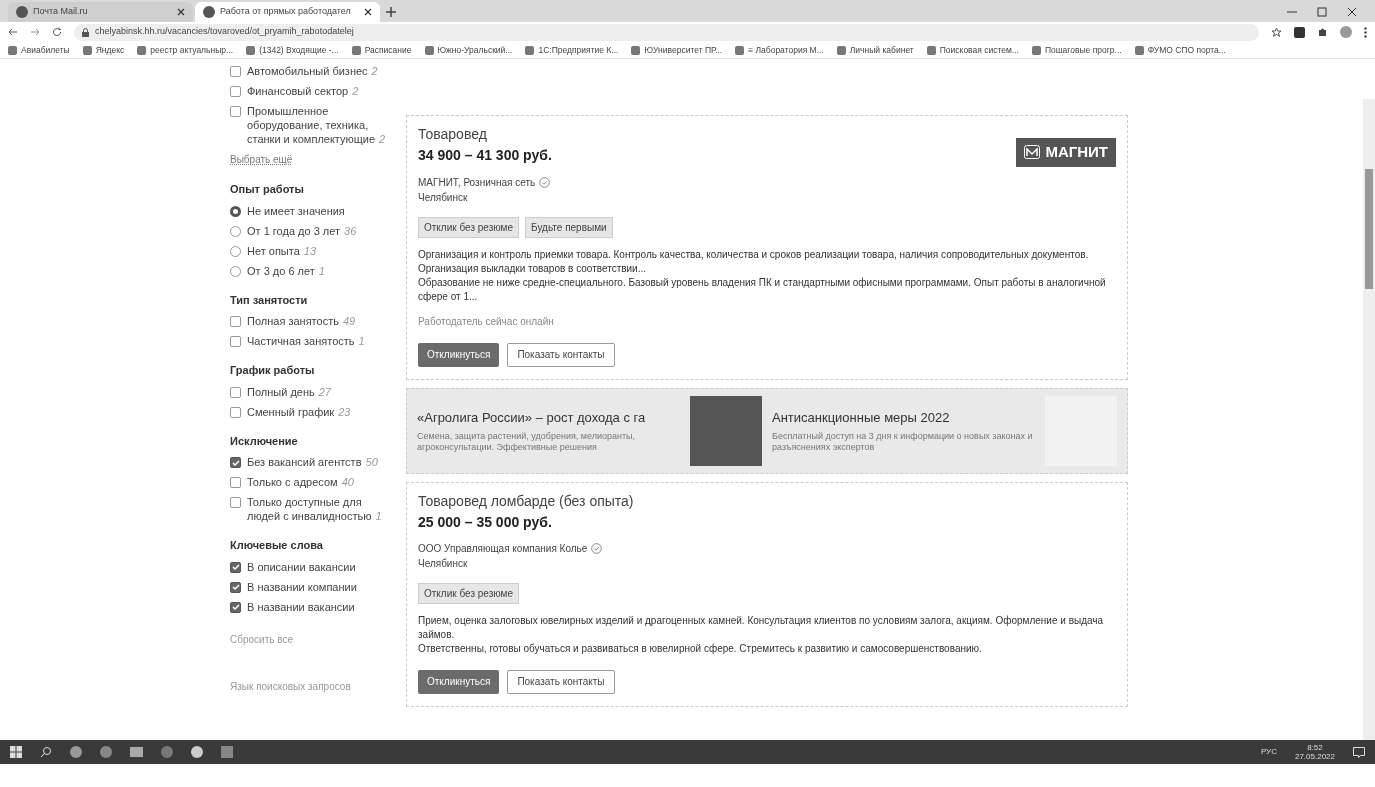 This screenshot has width=1375, height=787. I want to click on back-icon, so click(13, 32).